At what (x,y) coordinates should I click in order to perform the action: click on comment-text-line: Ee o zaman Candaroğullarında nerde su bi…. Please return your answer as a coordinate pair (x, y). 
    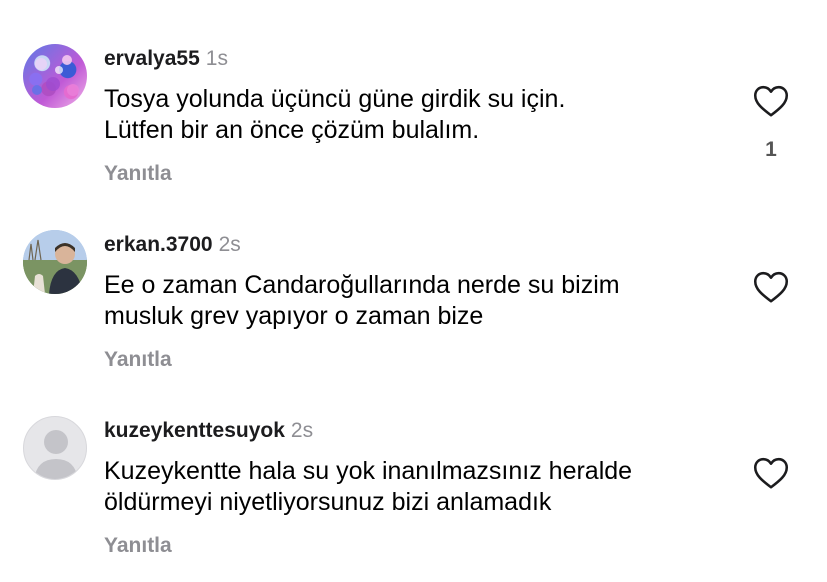
    Looking at the image, I should click on (362, 285).